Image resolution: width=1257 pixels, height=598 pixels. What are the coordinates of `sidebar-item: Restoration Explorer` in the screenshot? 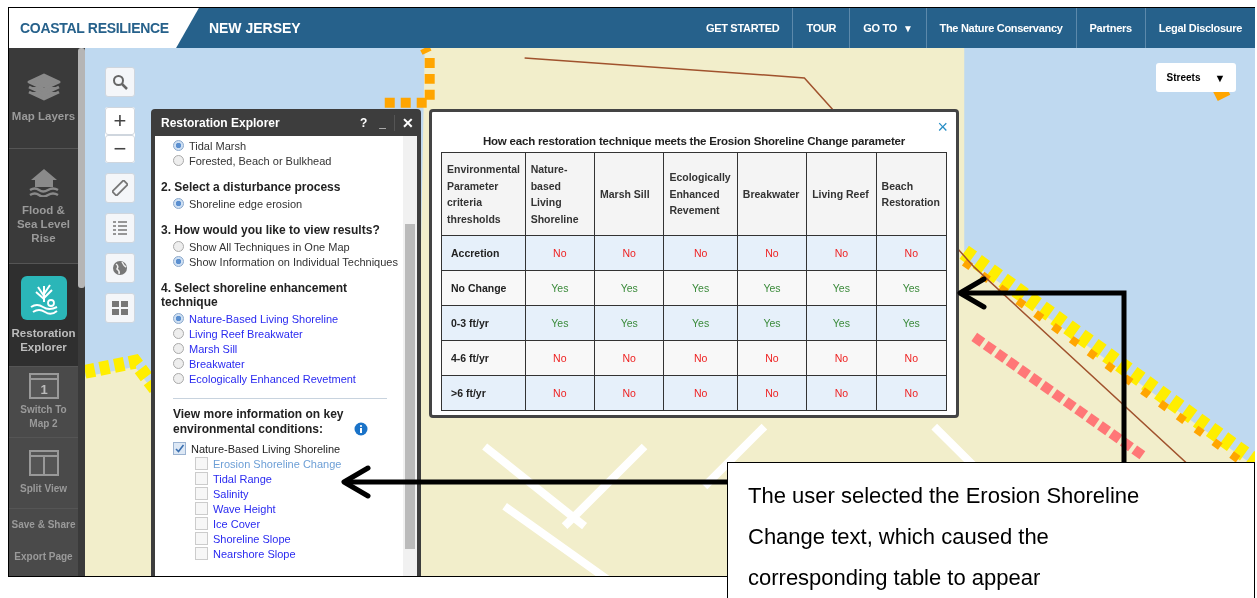 It's located at (43, 315).